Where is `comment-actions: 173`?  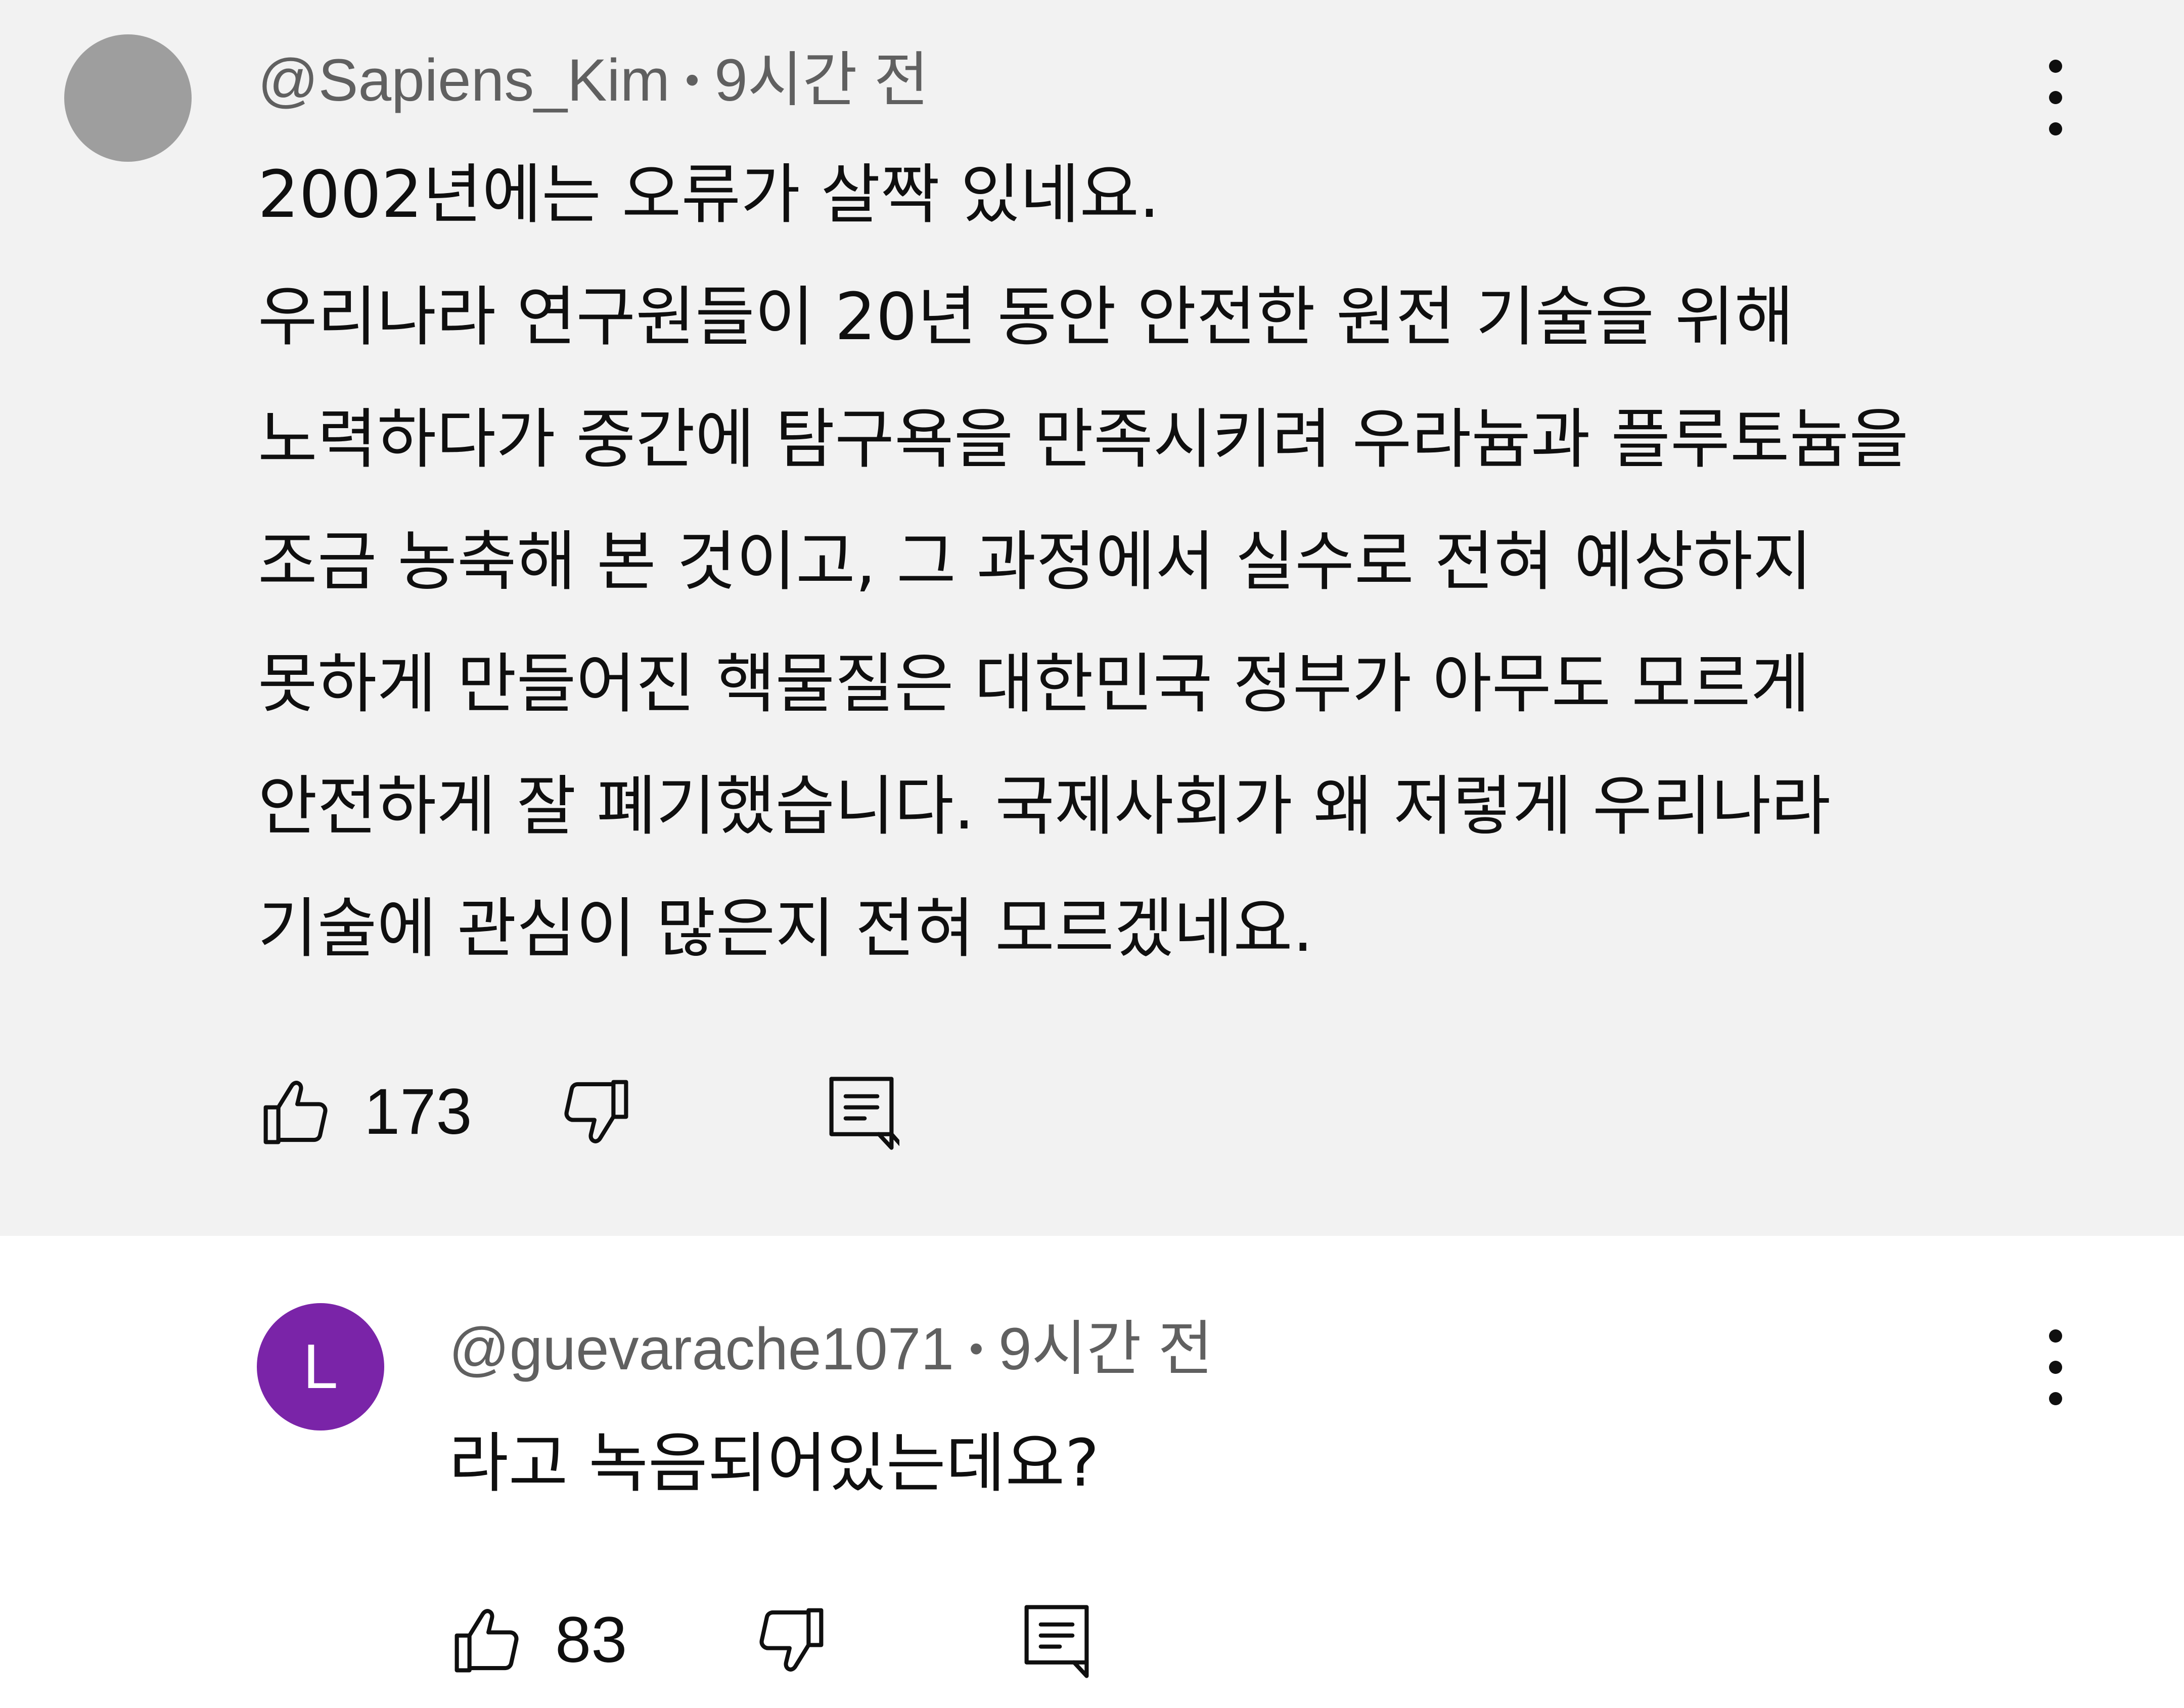
comment-actions: 173 is located at coordinates (578, 1112).